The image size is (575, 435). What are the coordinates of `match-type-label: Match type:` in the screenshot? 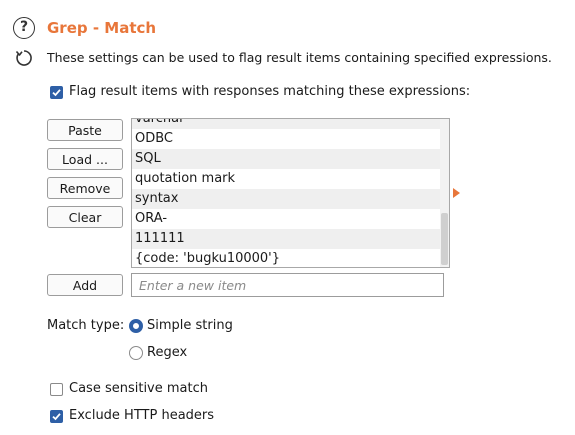 It's located at (86, 325).